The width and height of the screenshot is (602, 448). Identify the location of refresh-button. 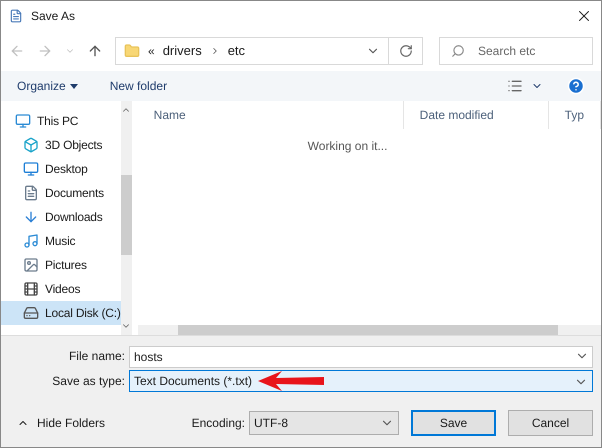
(406, 51).